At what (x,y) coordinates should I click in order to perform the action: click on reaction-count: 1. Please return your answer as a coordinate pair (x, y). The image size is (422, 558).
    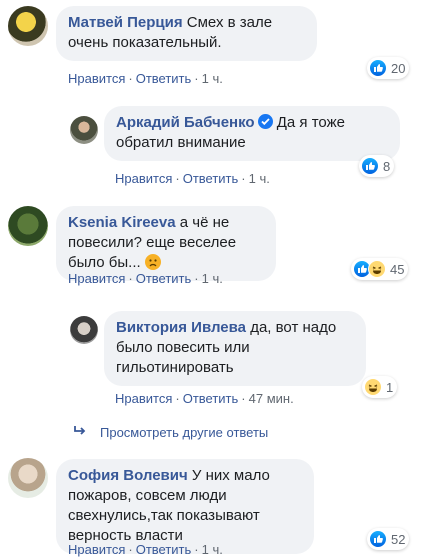
    Looking at the image, I should click on (390, 387).